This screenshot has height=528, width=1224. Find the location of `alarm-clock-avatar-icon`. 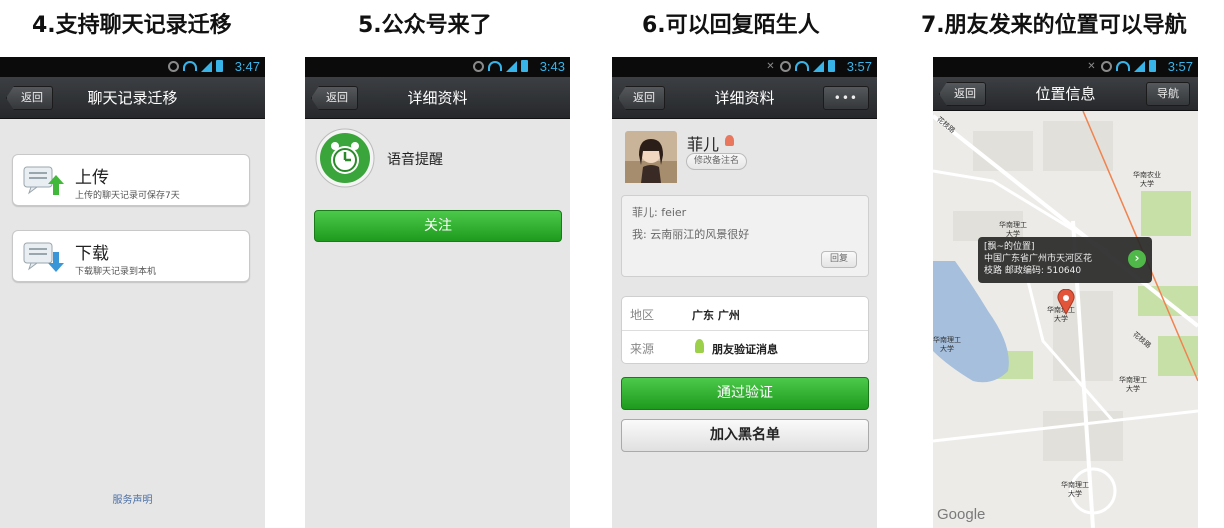

alarm-clock-avatar-icon is located at coordinates (345, 158).